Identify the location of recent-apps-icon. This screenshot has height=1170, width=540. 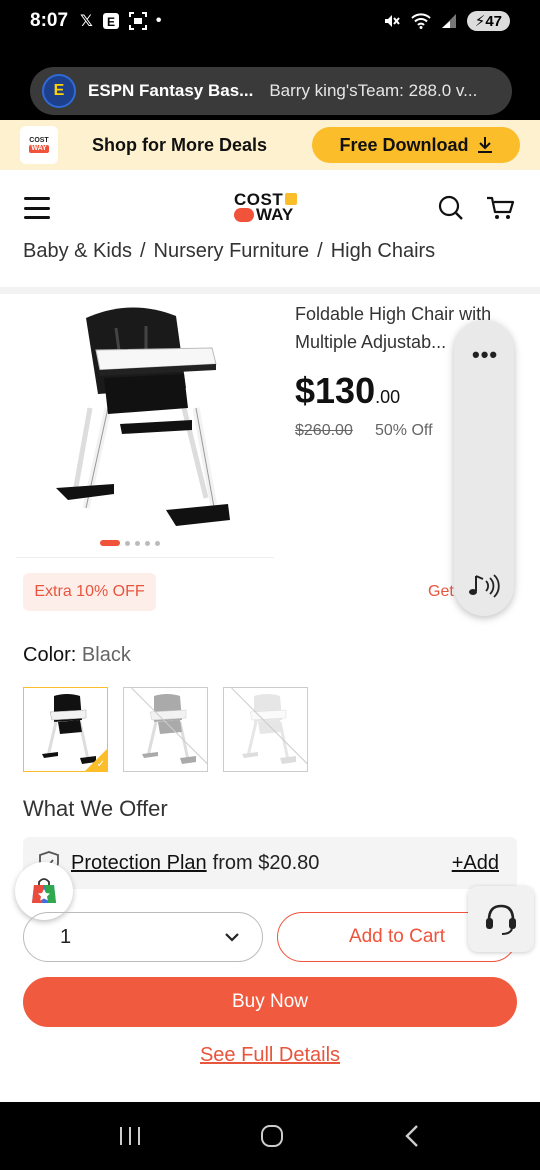
(130, 1136).